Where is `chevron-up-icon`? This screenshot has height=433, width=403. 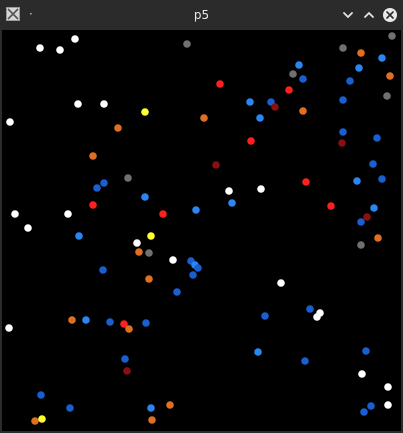
chevron-up-icon is located at coordinates (369, 15).